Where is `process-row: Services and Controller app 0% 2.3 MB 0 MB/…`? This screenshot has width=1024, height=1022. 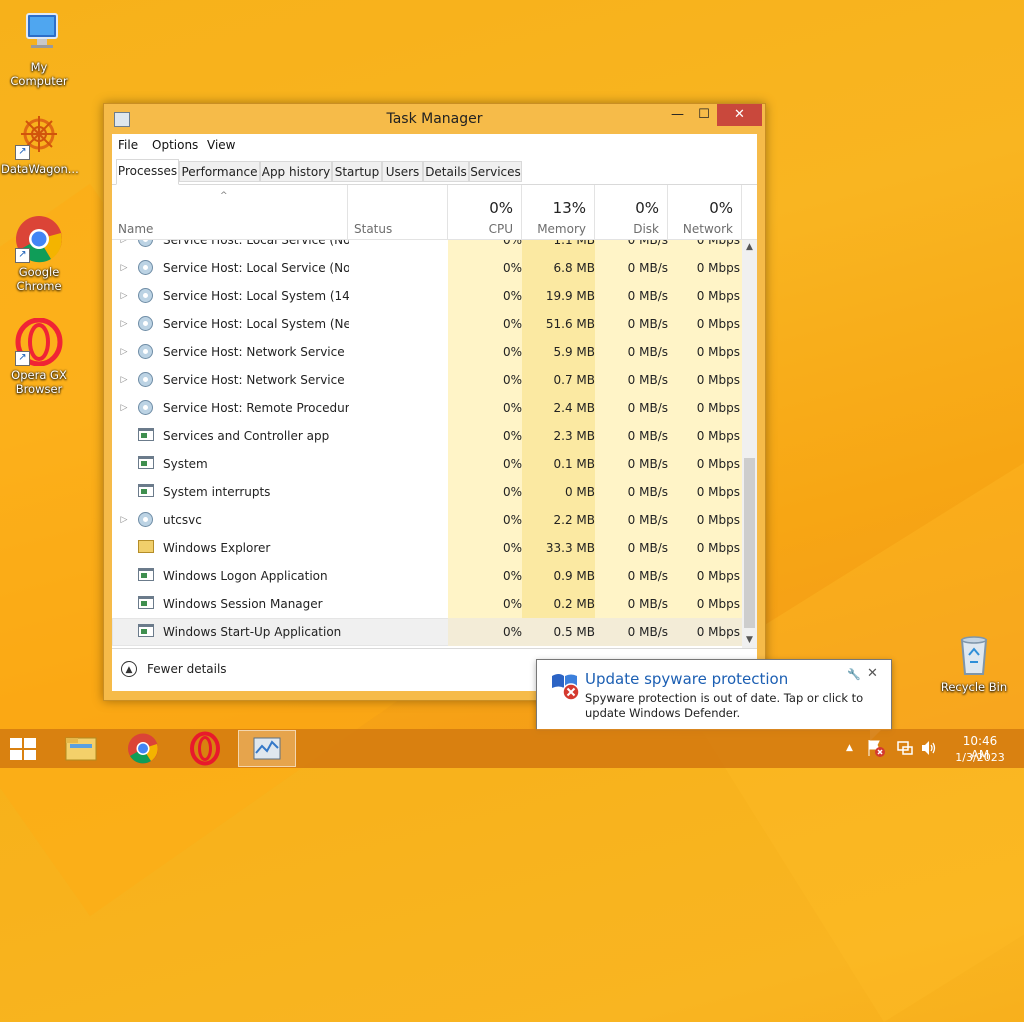 process-row: Services and Controller app 0% 2.3 MB 0 MB/… is located at coordinates (427, 436).